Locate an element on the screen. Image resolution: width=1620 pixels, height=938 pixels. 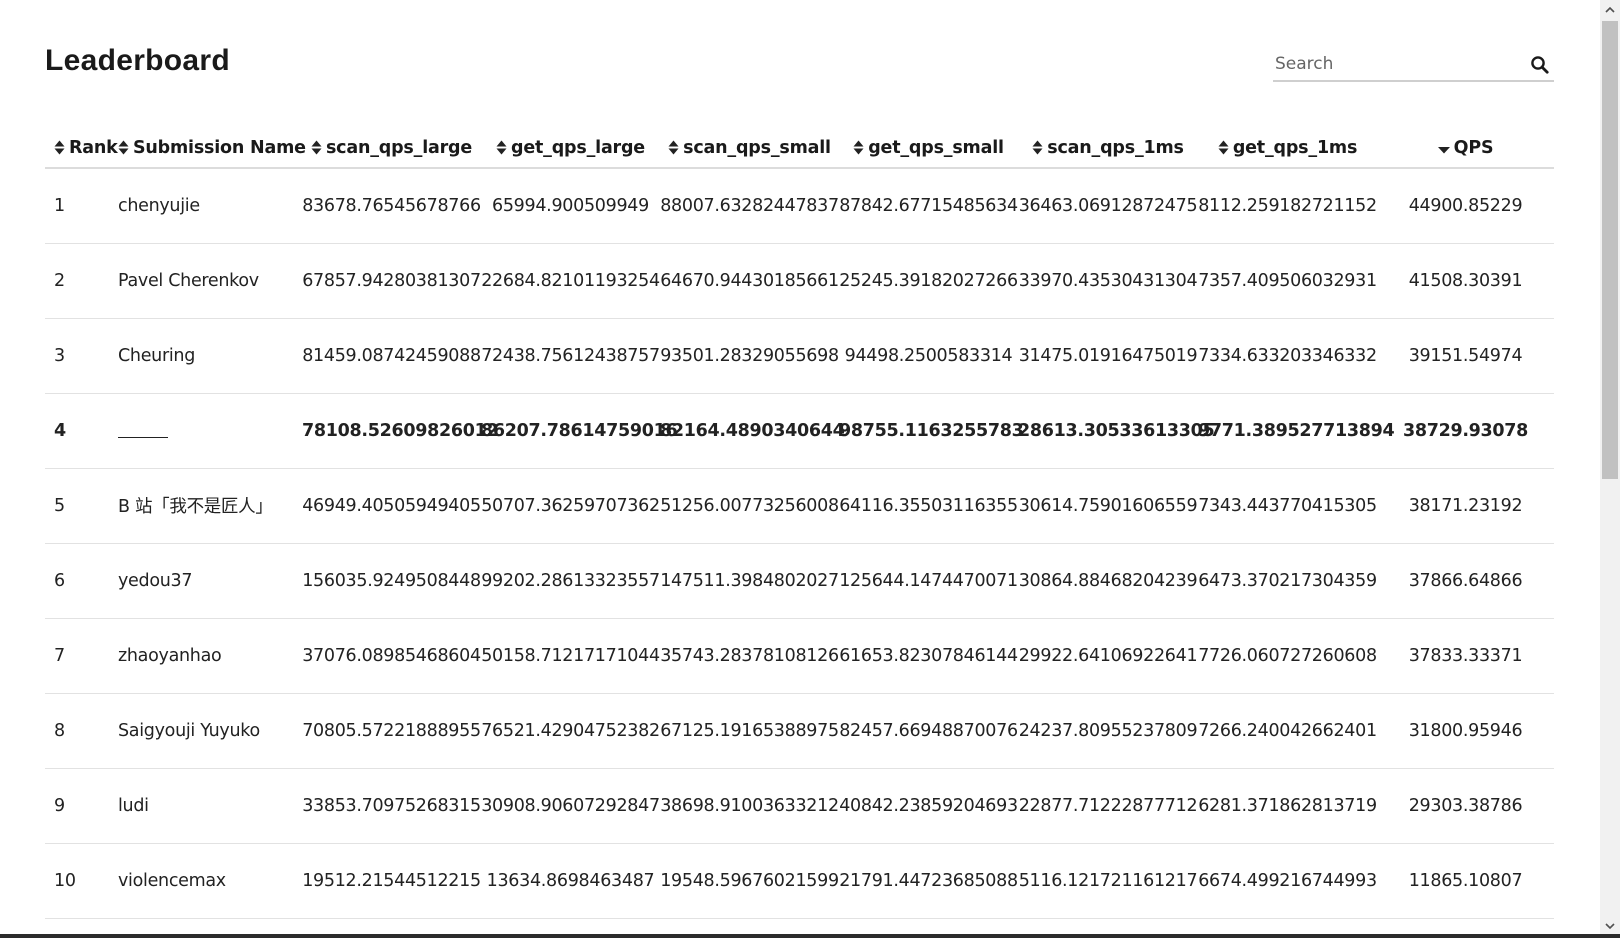
cell-get-qps-1ms: 7343.443770415305 is located at coordinates (1287, 506).